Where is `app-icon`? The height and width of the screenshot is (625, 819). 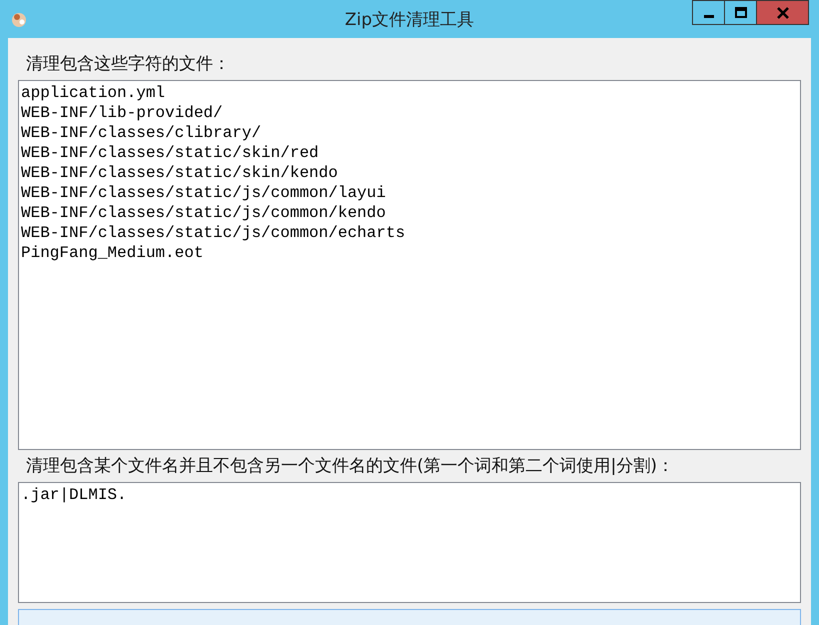
app-icon is located at coordinates (19, 19).